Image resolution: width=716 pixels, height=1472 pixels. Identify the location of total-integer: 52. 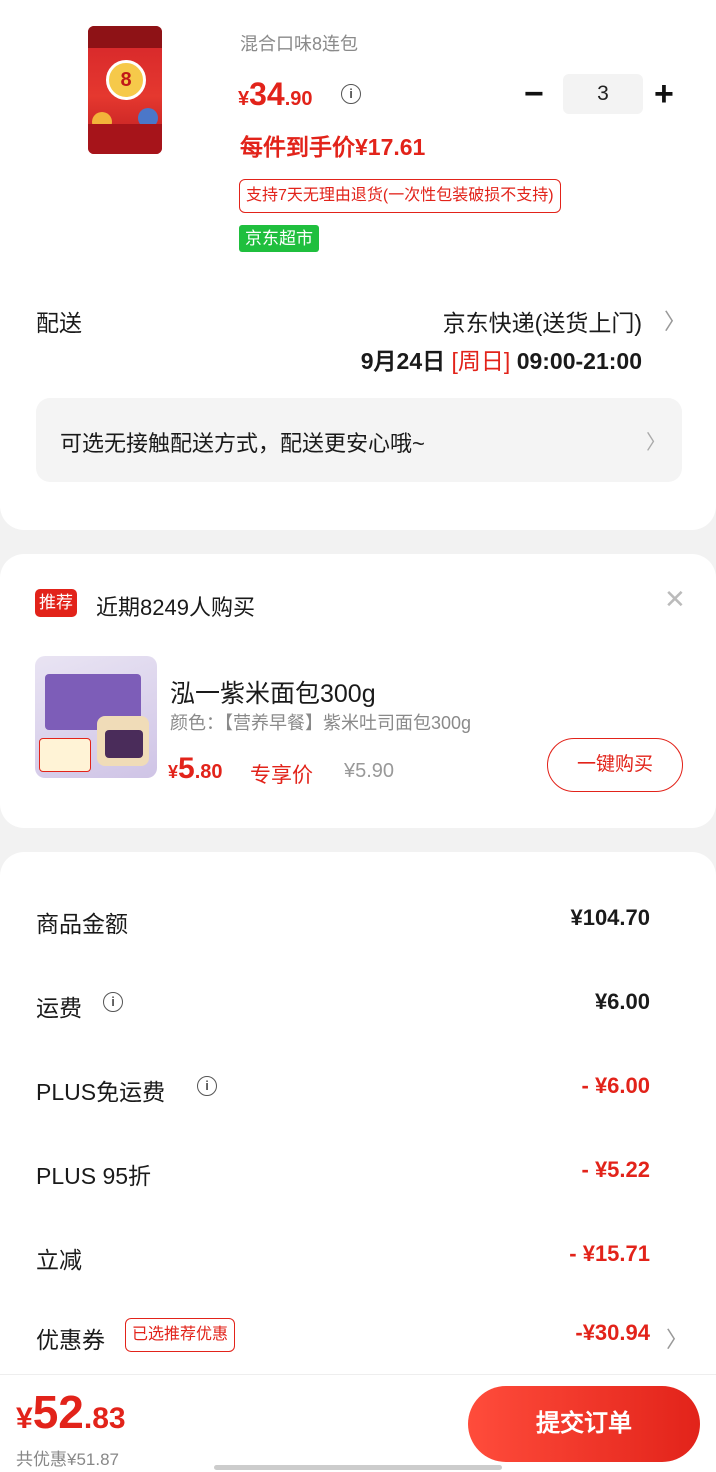
(58, 1412).